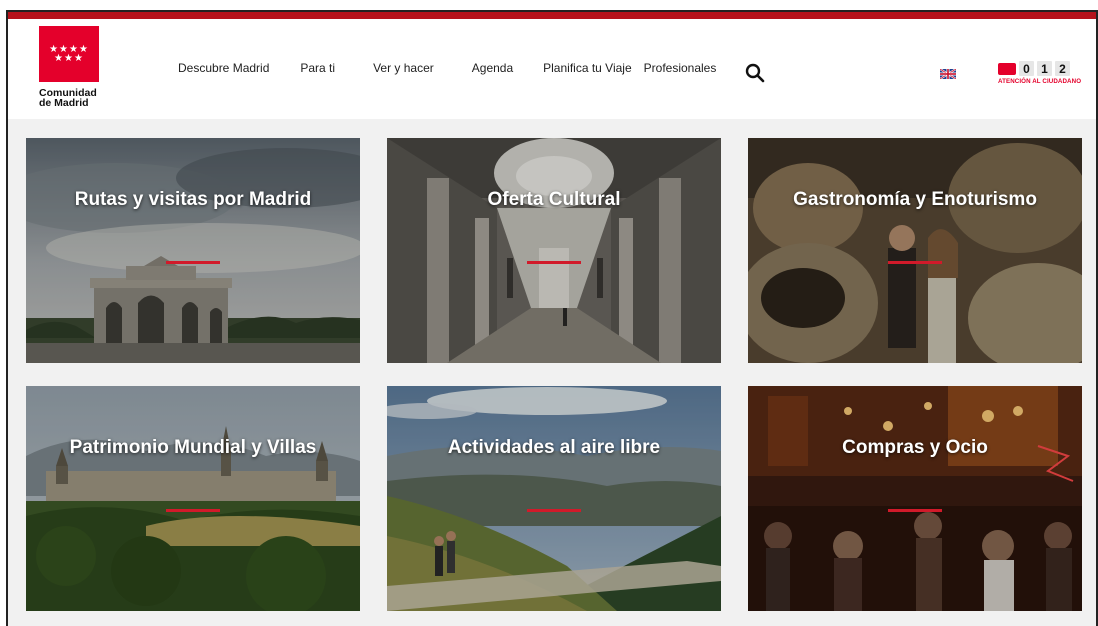 This screenshot has height=626, width=1098. Describe the element at coordinates (64, 103) in the screenshot. I see `logo-name-line2: de Madrid` at that location.